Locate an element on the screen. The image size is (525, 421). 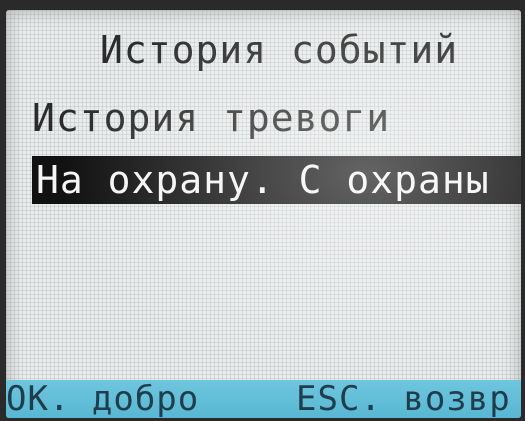
ok-softkey: ОК. добро is located at coordinates (102, 399).